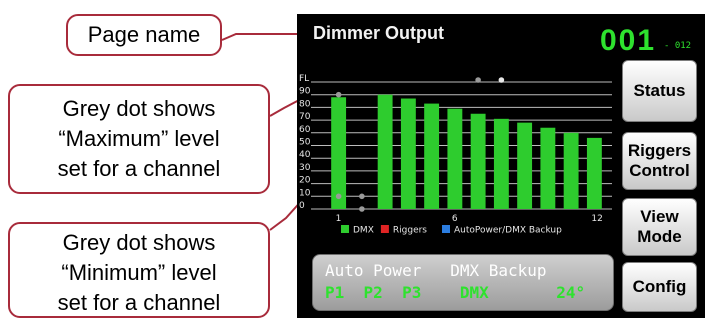  What do you see at coordinates (412, 292) in the screenshot?
I see `phase-3-indicator: P3` at bounding box center [412, 292].